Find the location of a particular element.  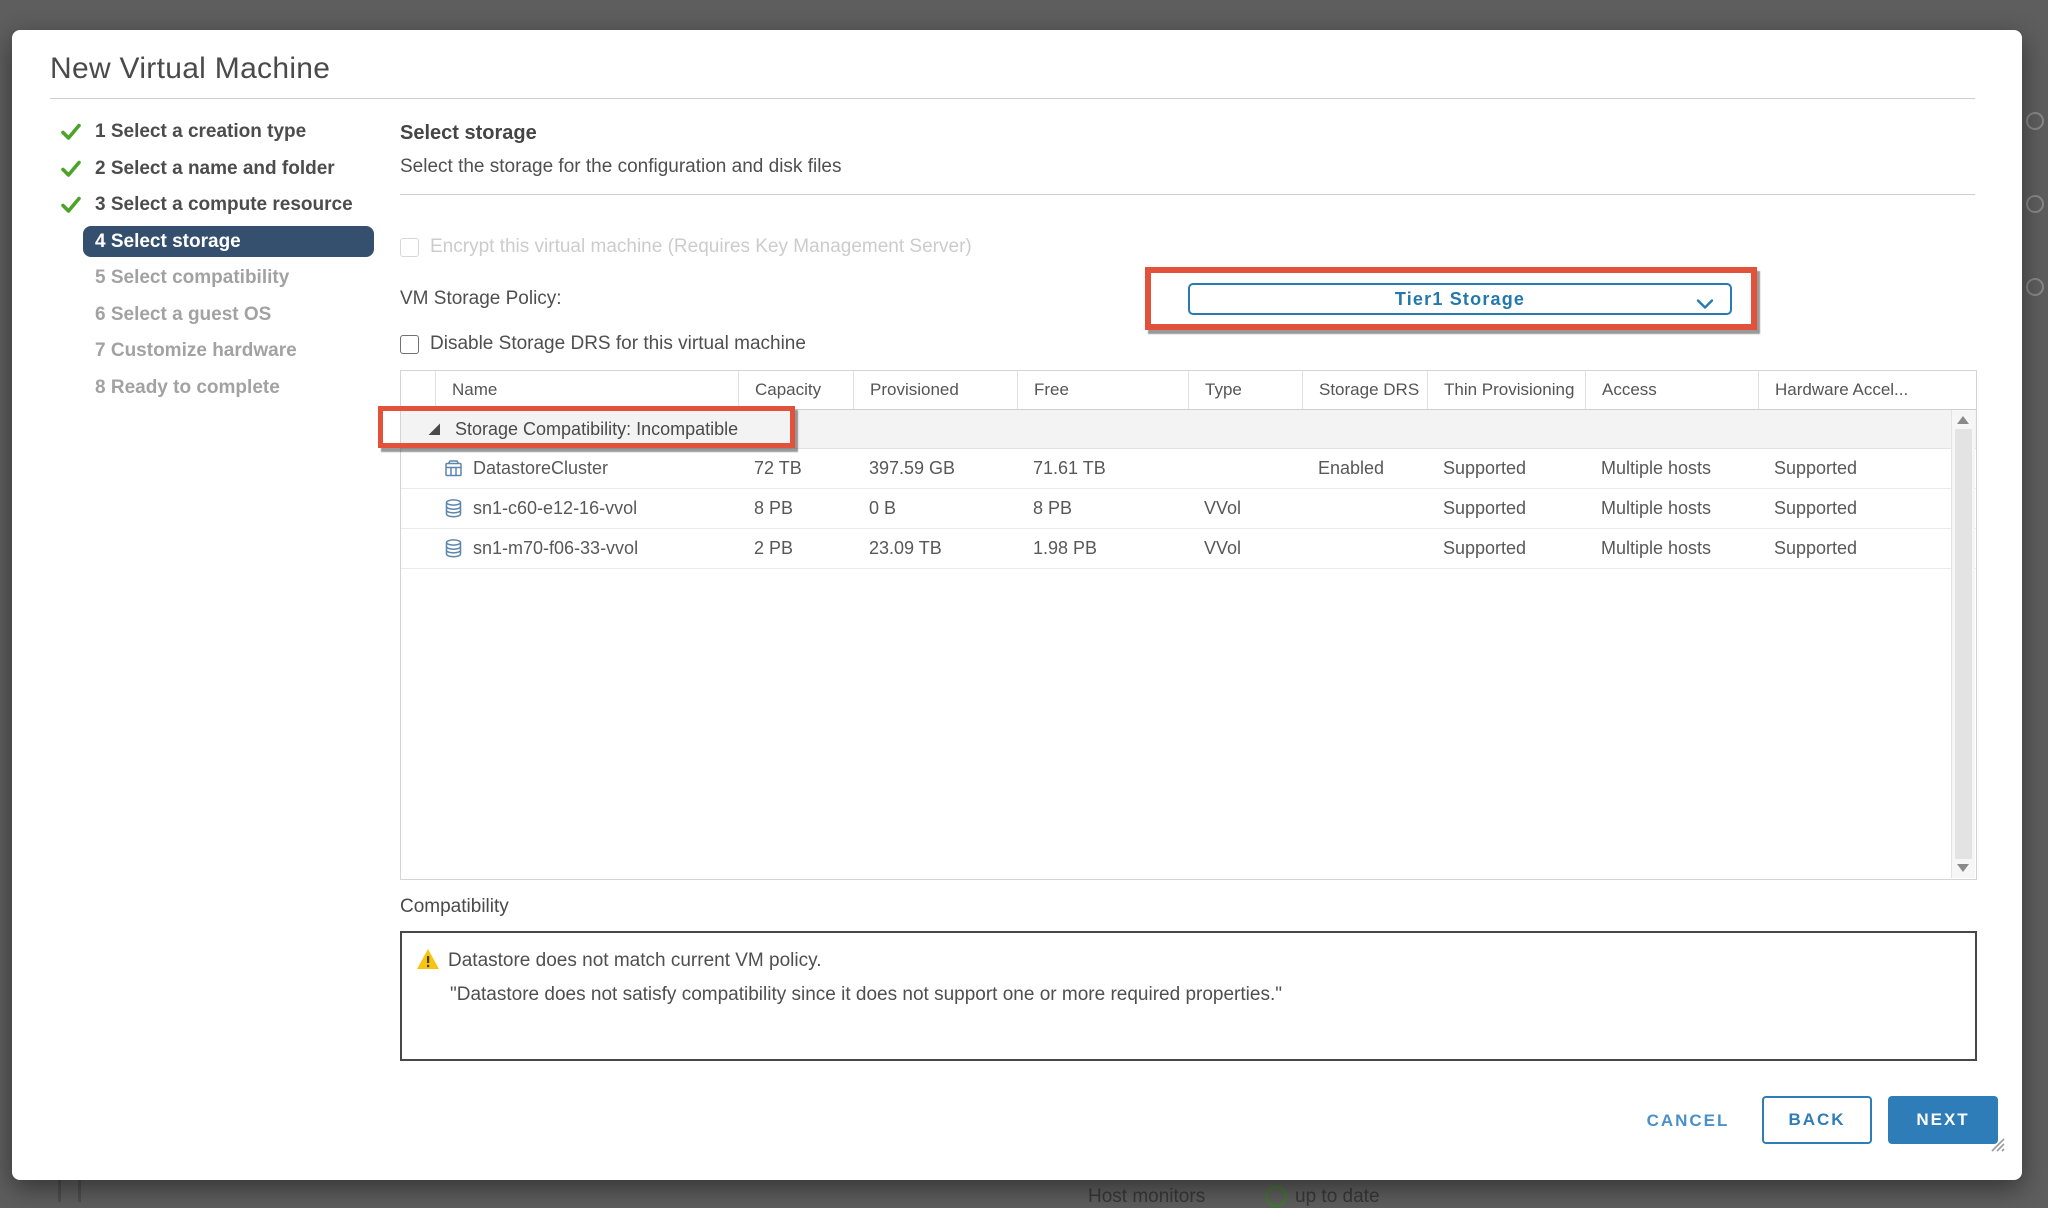

step-select-creation-type: 1 Select a creation type is located at coordinates (224, 132).